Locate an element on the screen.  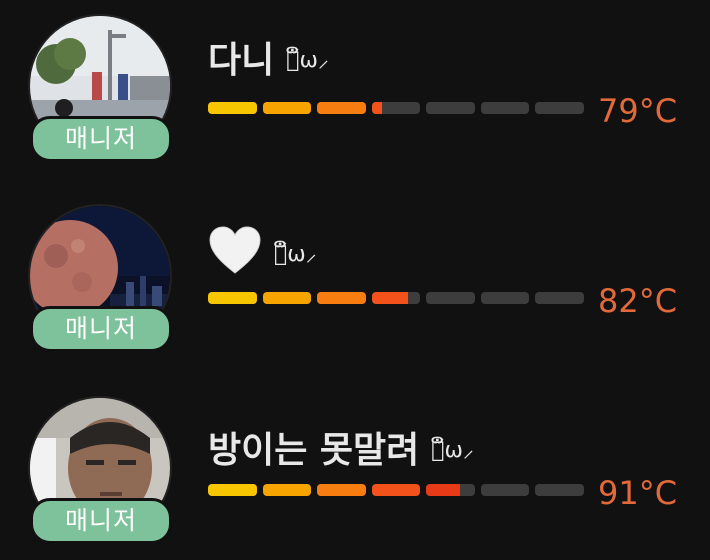
white-heart-icon is located at coordinates (235, 251).